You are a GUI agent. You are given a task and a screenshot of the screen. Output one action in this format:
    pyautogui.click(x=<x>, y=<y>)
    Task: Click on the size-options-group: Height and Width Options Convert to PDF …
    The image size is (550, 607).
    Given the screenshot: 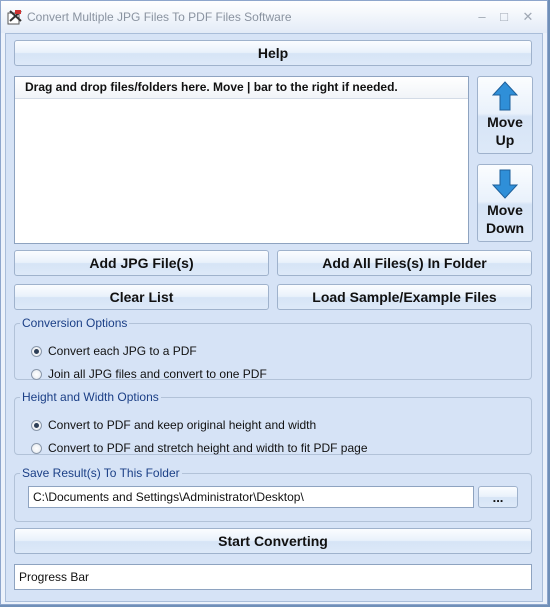 What is the action you would take?
    pyautogui.click(x=273, y=422)
    